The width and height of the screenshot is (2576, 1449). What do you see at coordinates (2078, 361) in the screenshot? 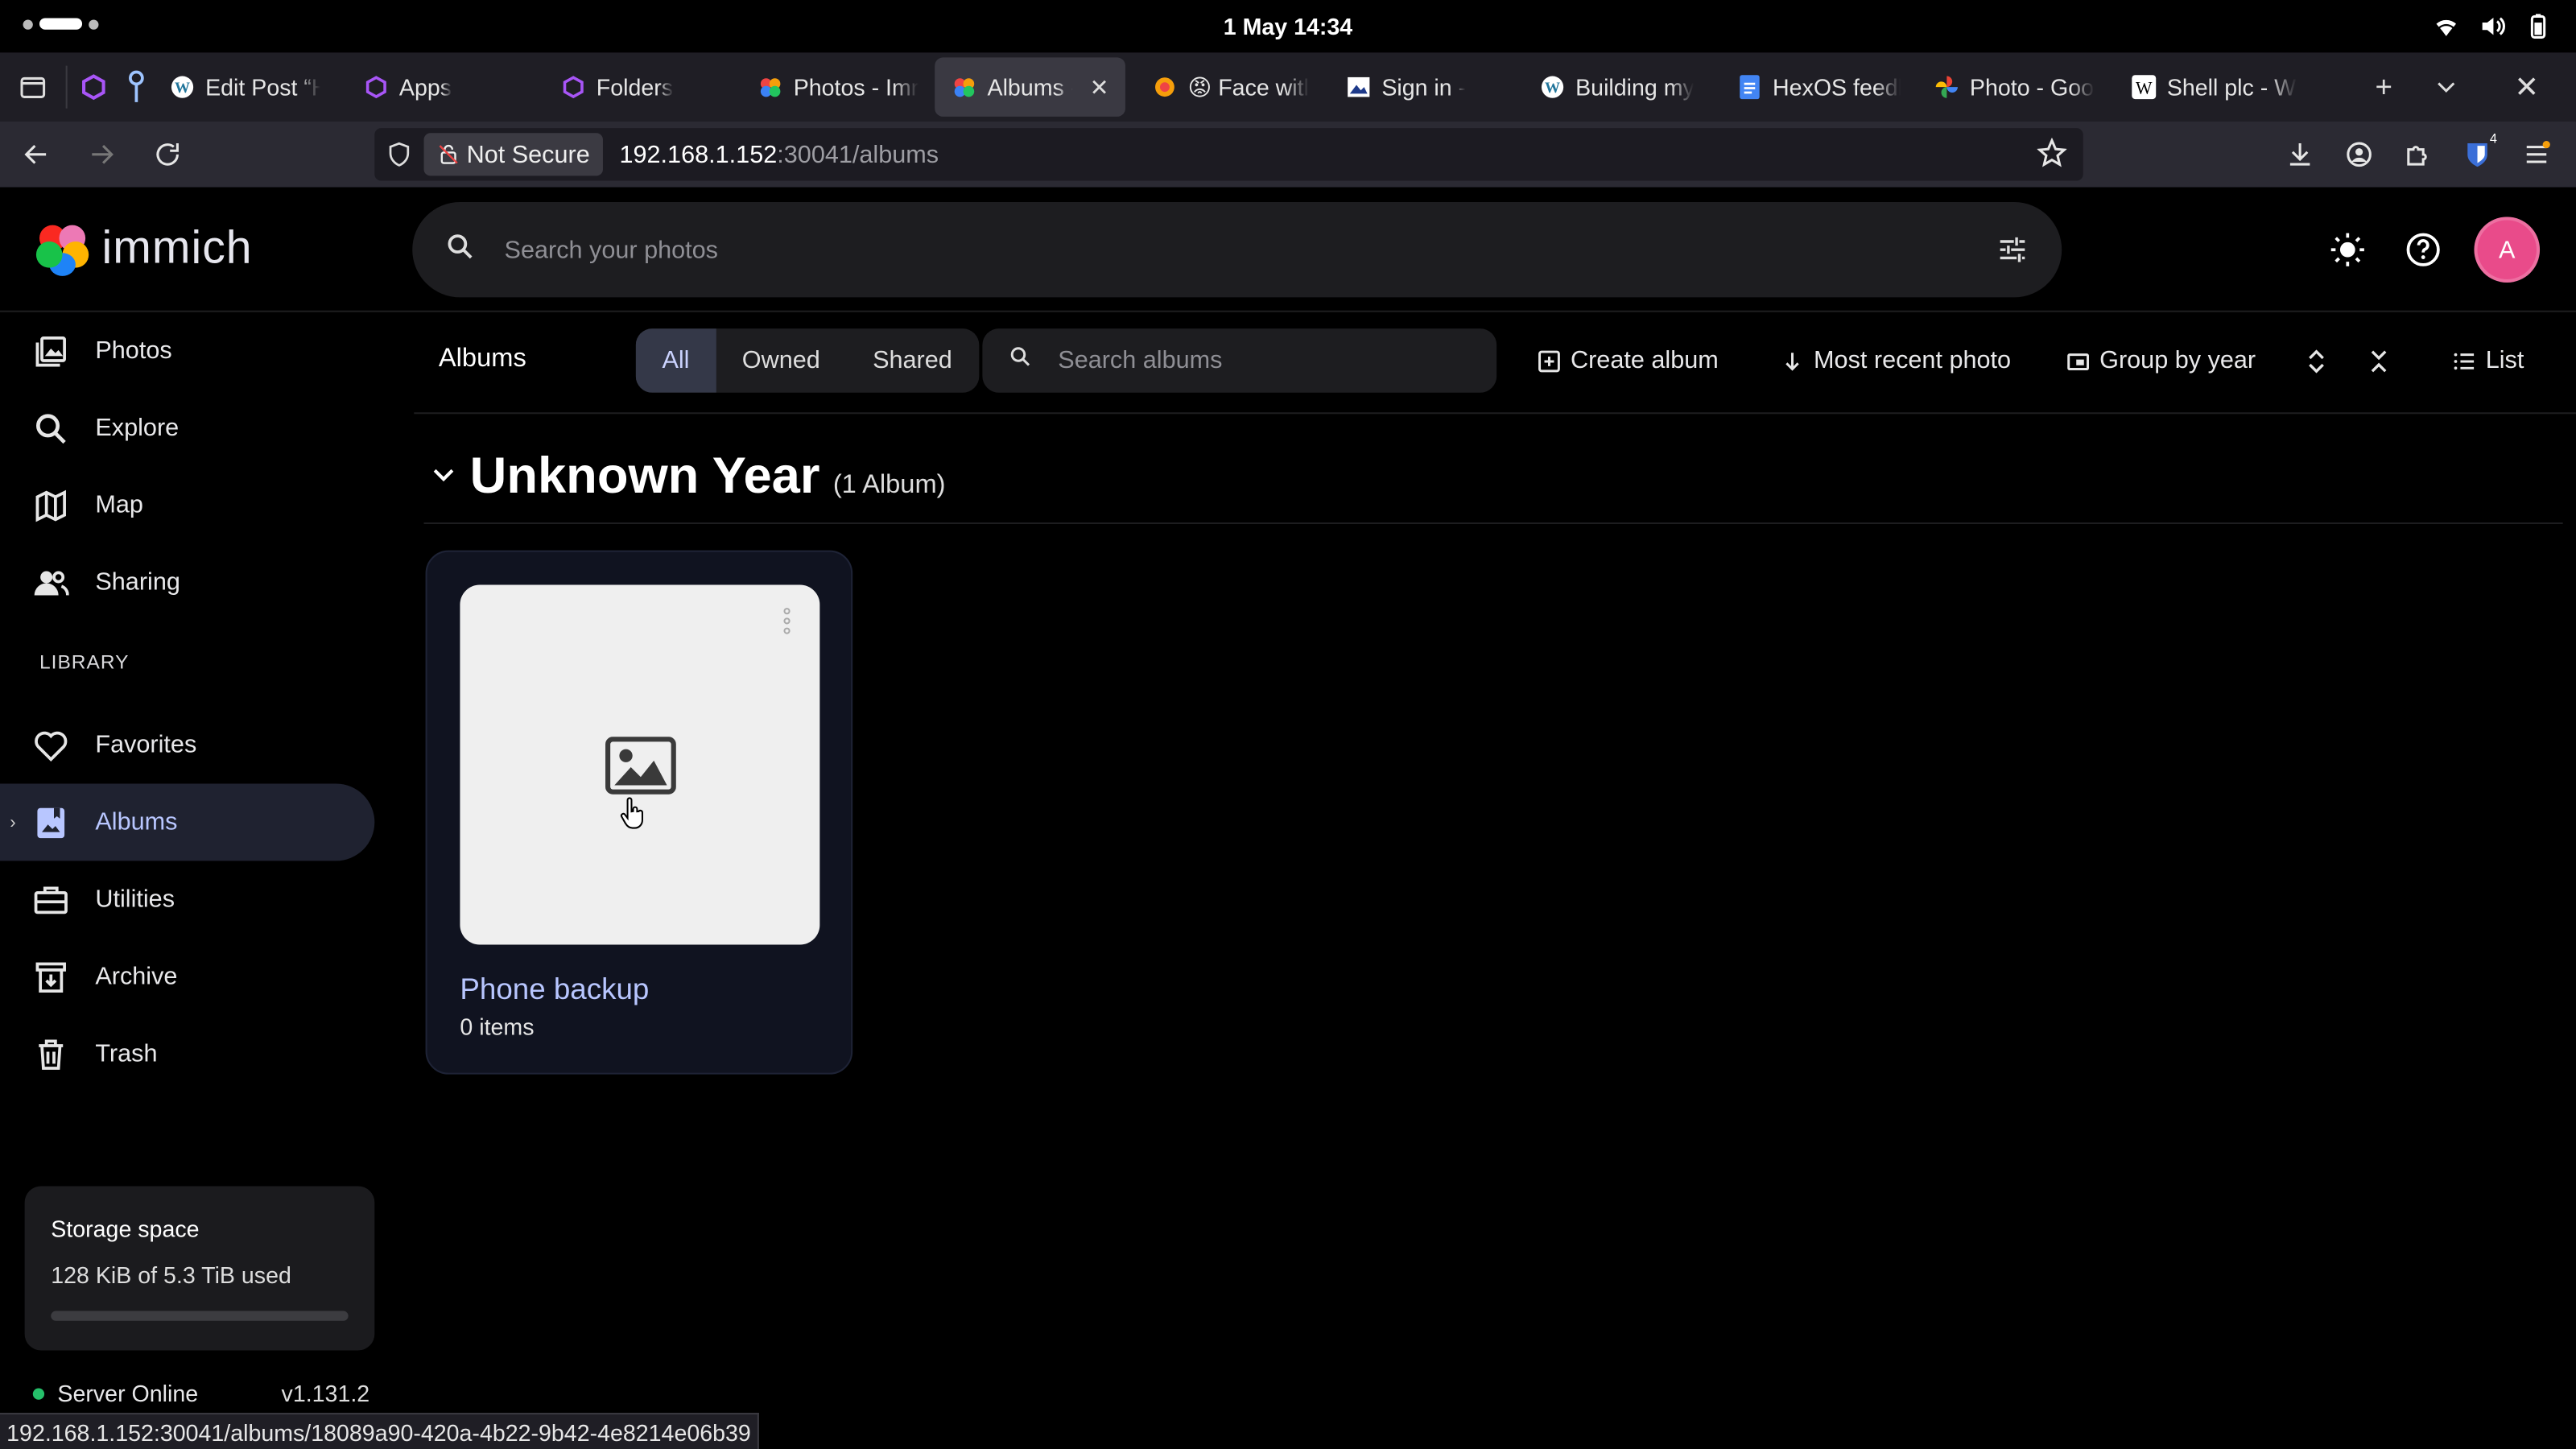
I see `group-icon` at bounding box center [2078, 361].